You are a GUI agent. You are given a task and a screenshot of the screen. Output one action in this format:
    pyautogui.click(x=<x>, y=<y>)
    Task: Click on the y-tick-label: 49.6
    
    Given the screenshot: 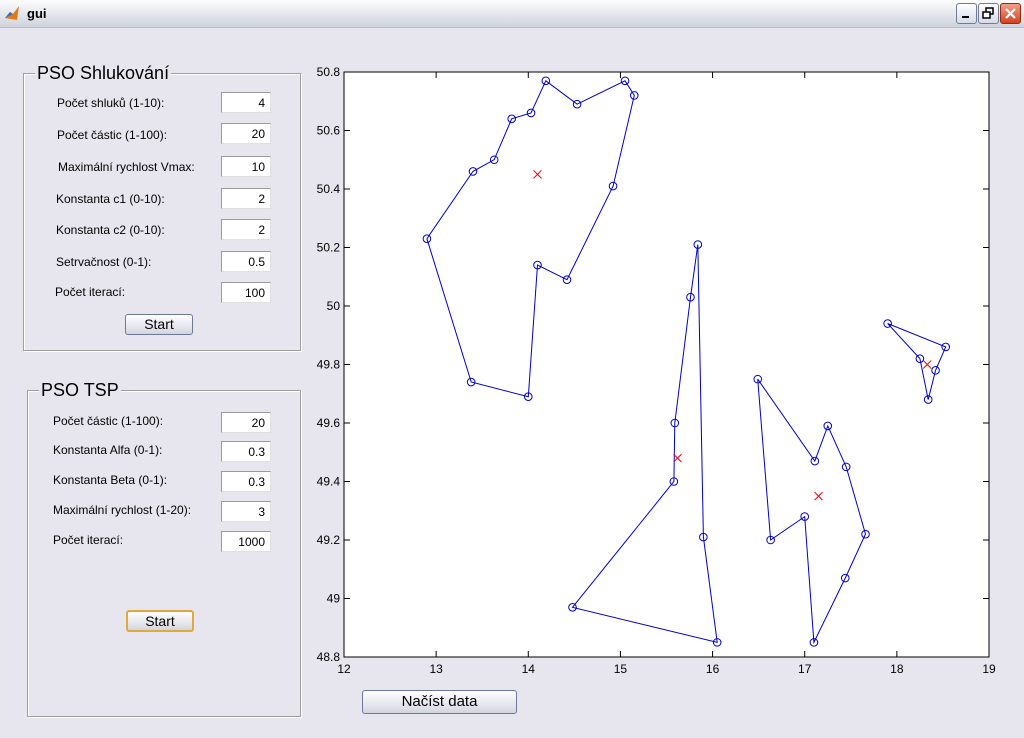 What is the action you would take?
    pyautogui.click(x=329, y=423)
    